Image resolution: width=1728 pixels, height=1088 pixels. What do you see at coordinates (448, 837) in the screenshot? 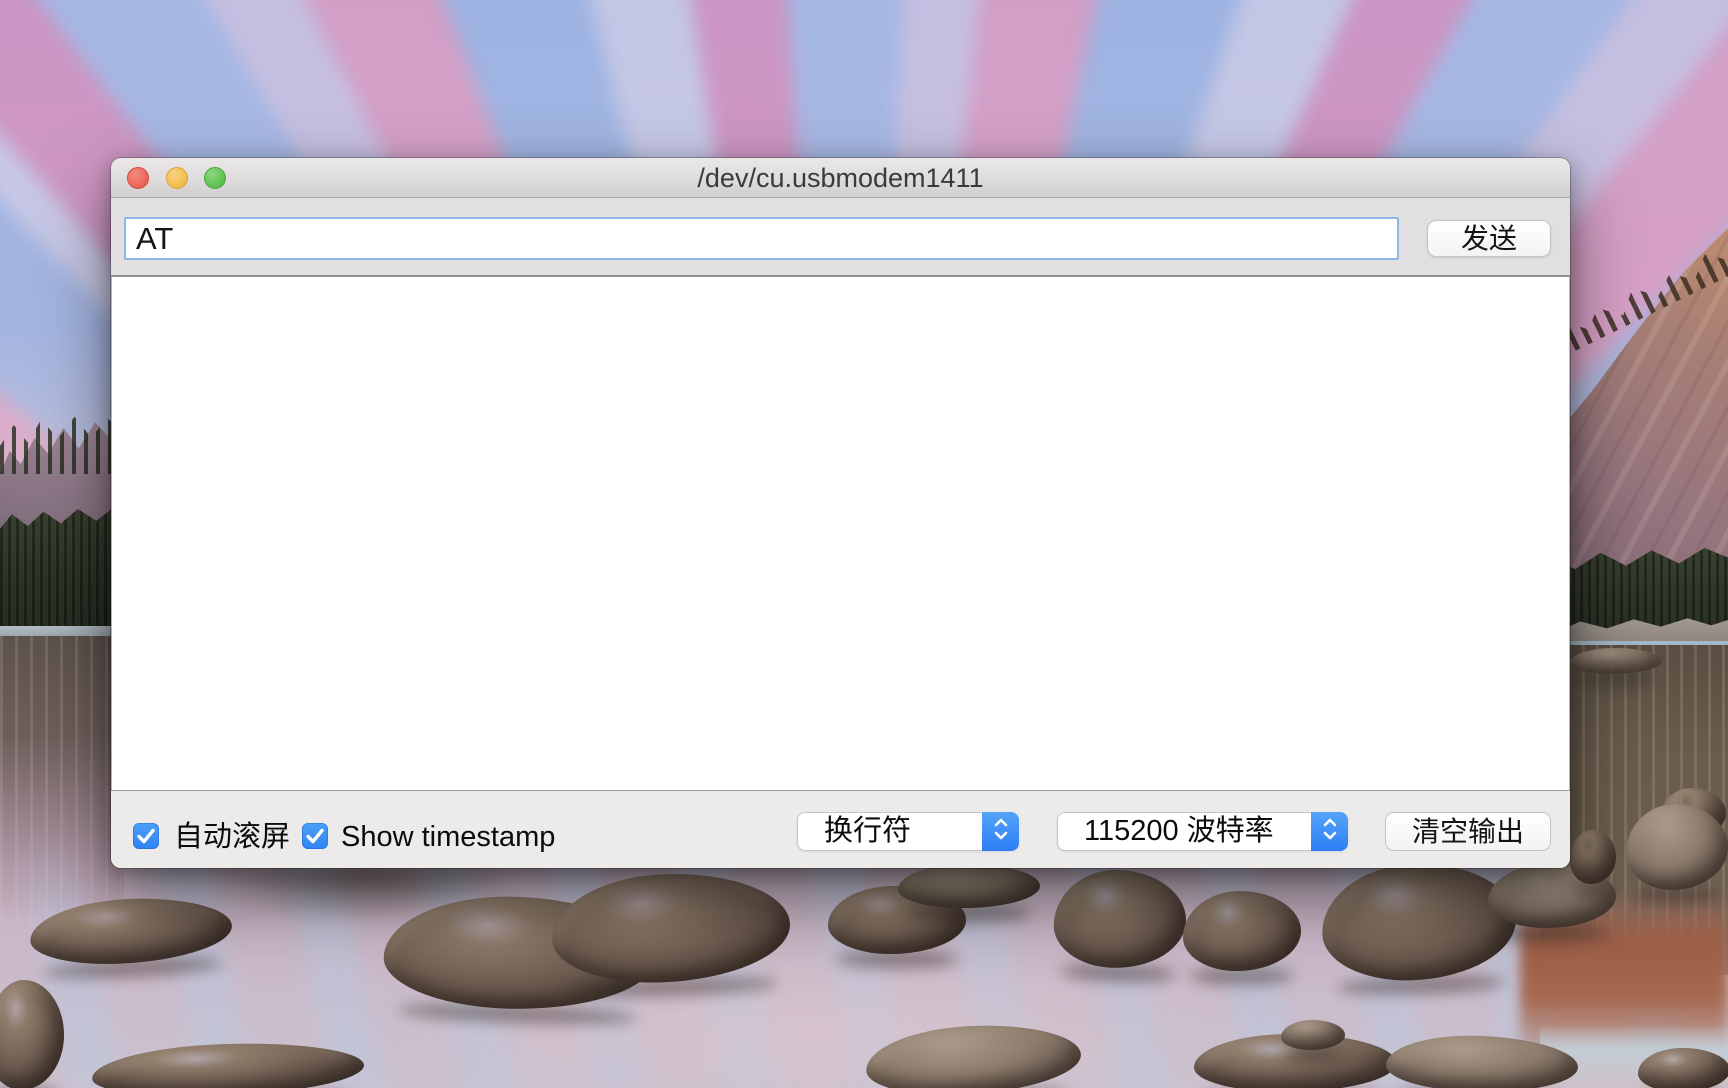
I see `timestamp-label: Show timestamp` at bounding box center [448, 837].